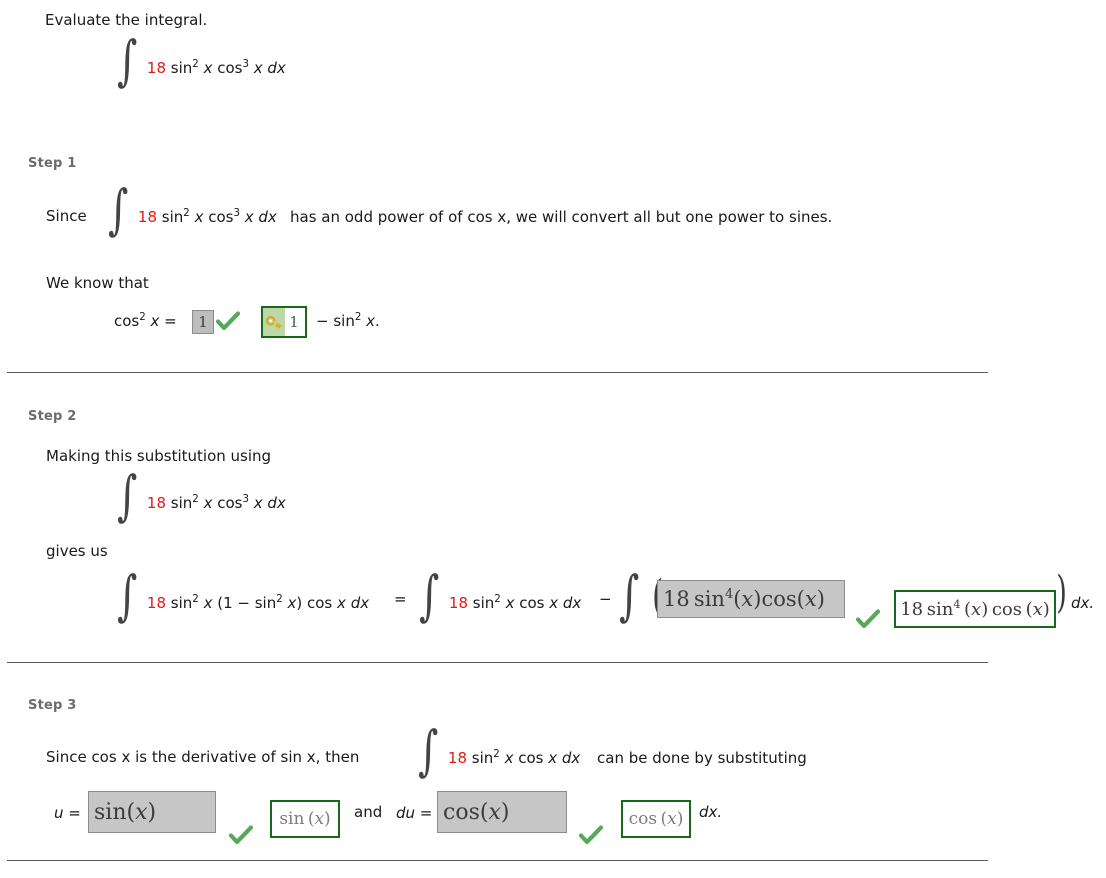  I want to click on step-3-u-label: u =, so click(67, 813).